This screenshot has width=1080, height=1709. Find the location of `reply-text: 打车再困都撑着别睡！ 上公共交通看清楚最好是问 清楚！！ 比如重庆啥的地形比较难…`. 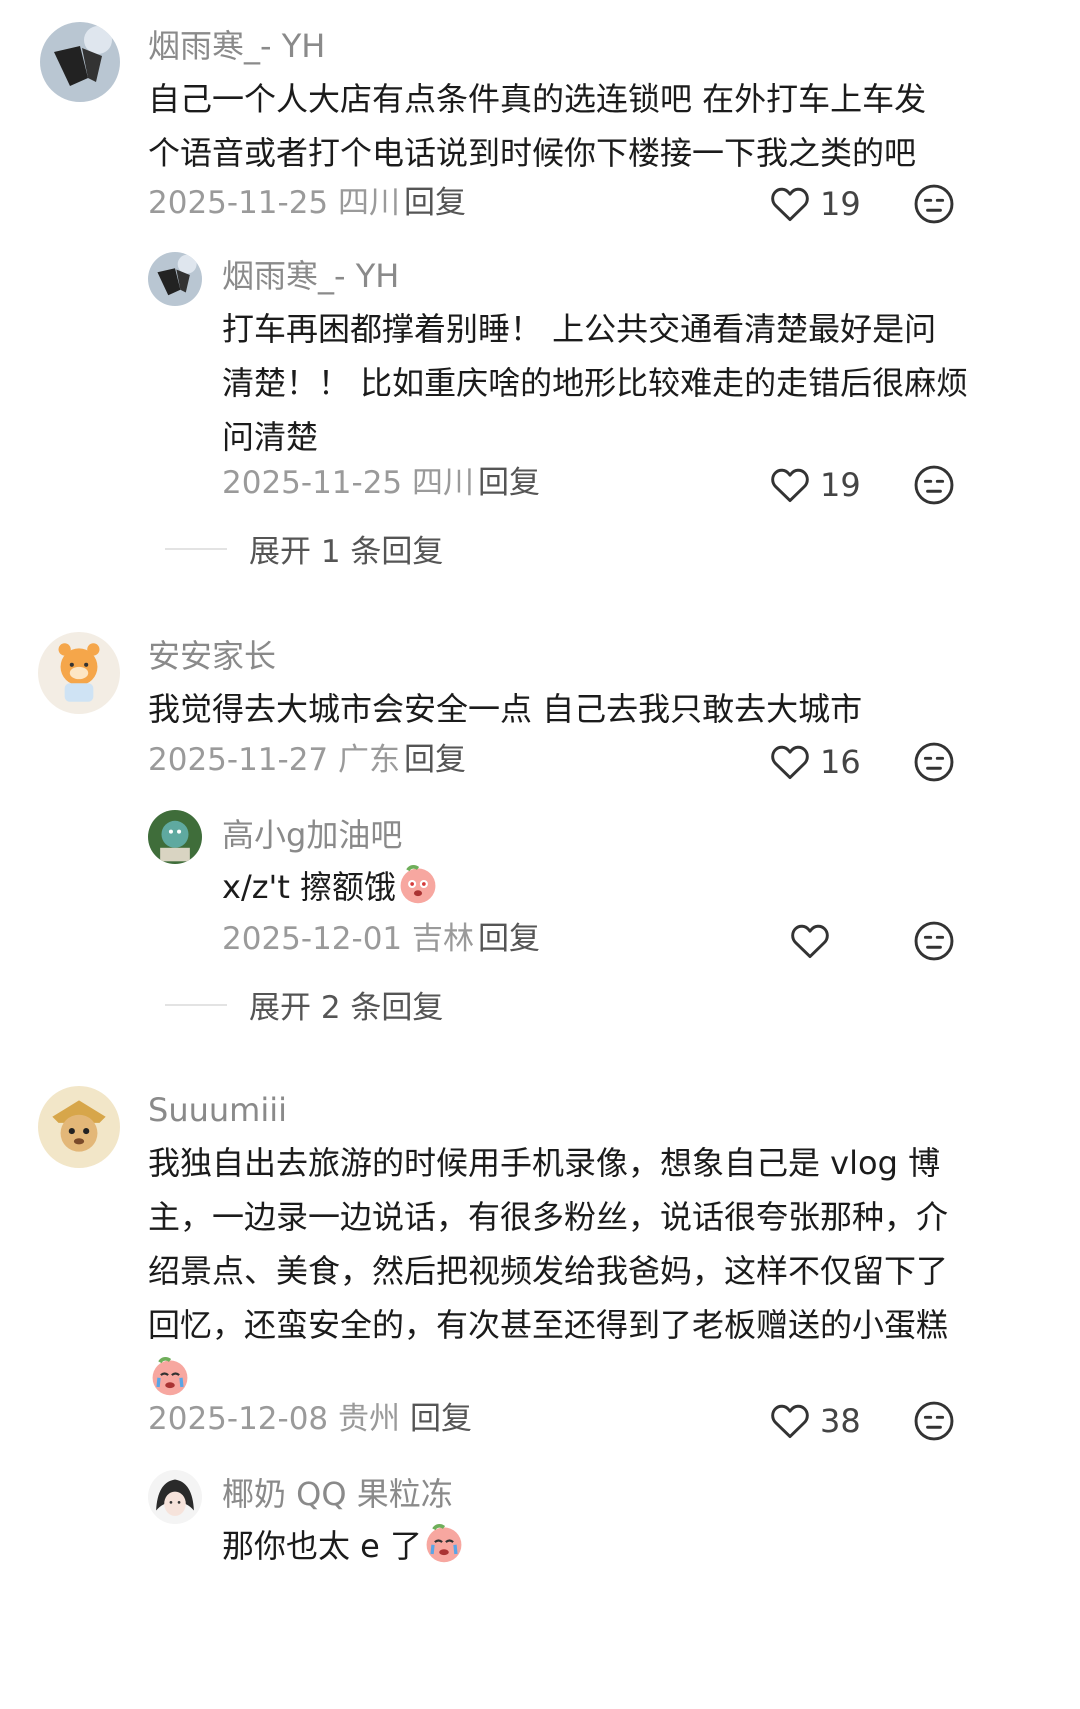

reply-text: 打车再困都撑着别睡！ 上公共交通看清楚最好是问 清楚！！ 比如重庆啥的地形比较难… is located at coordinates (595, 383).